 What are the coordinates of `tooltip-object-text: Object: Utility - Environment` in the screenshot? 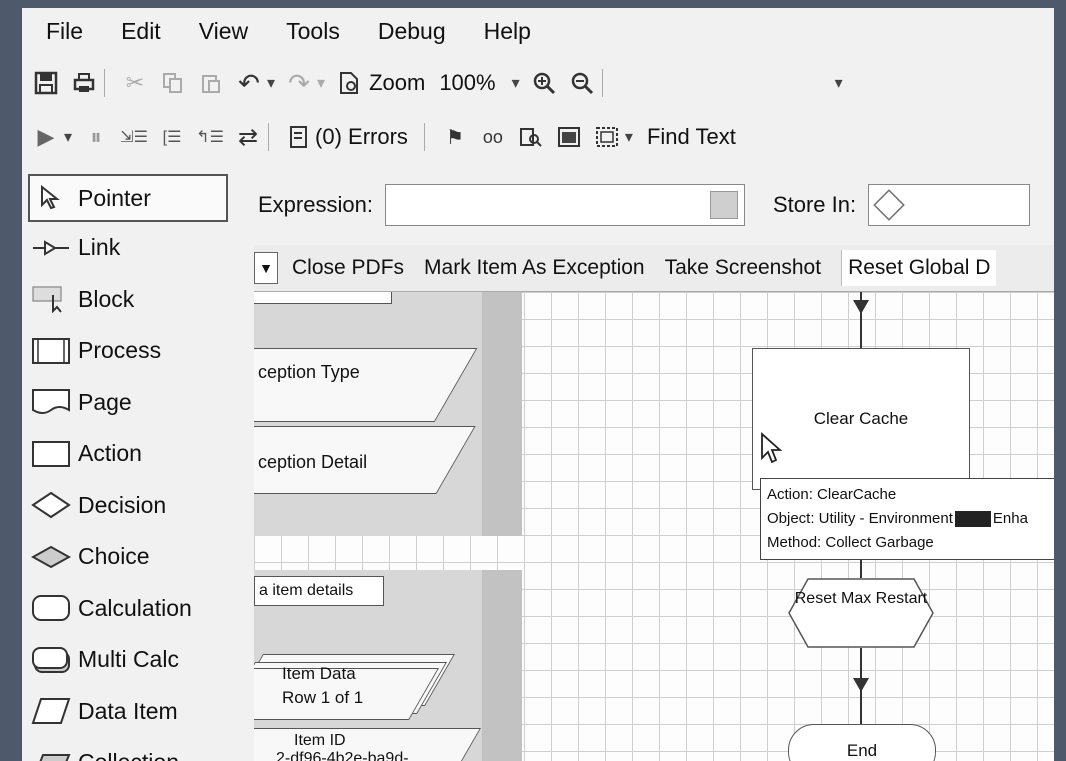 It's located at (860, 518).